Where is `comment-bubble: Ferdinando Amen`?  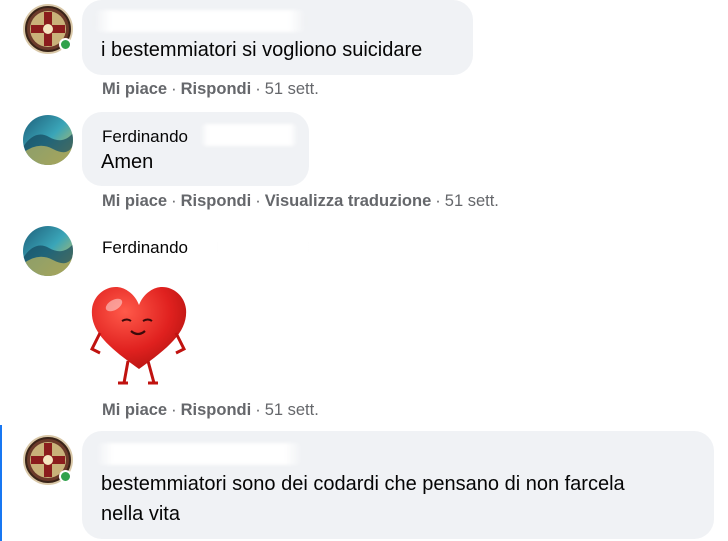 comment-bubble: Ferdinando Amen is located at coordinates (195, 149).